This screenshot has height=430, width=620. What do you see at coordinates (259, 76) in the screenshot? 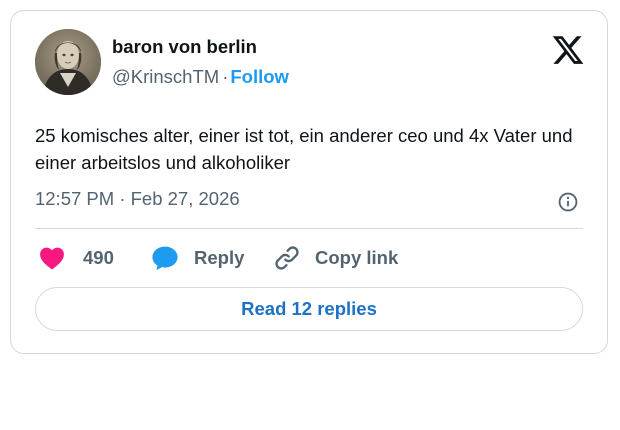
I see `follow-button: Follow` at bounding box center [259, 76].